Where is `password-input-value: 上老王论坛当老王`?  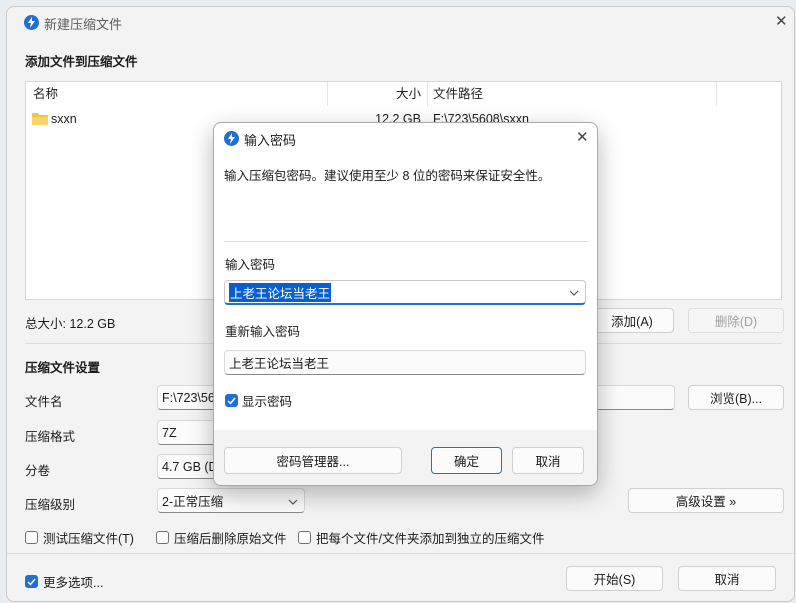 password-input-value: 上老王论坛当老王 is located at coordinates (280, 292).